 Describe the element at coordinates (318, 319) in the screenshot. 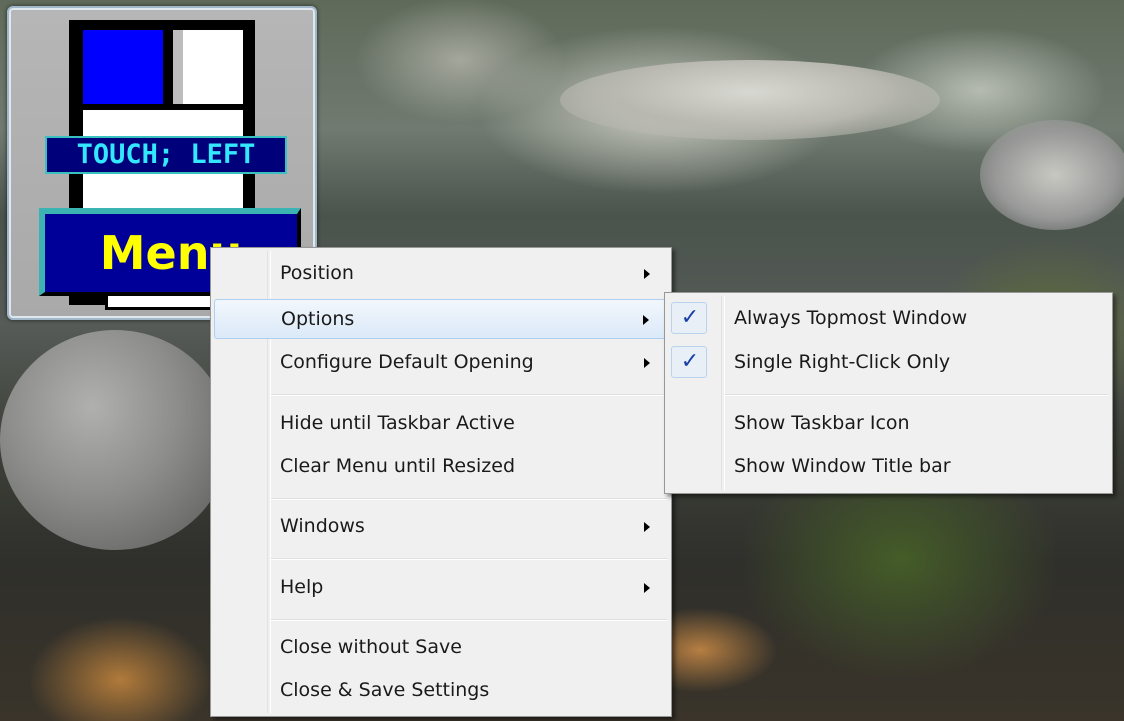

I see `menu-item-label: Options` at that location.